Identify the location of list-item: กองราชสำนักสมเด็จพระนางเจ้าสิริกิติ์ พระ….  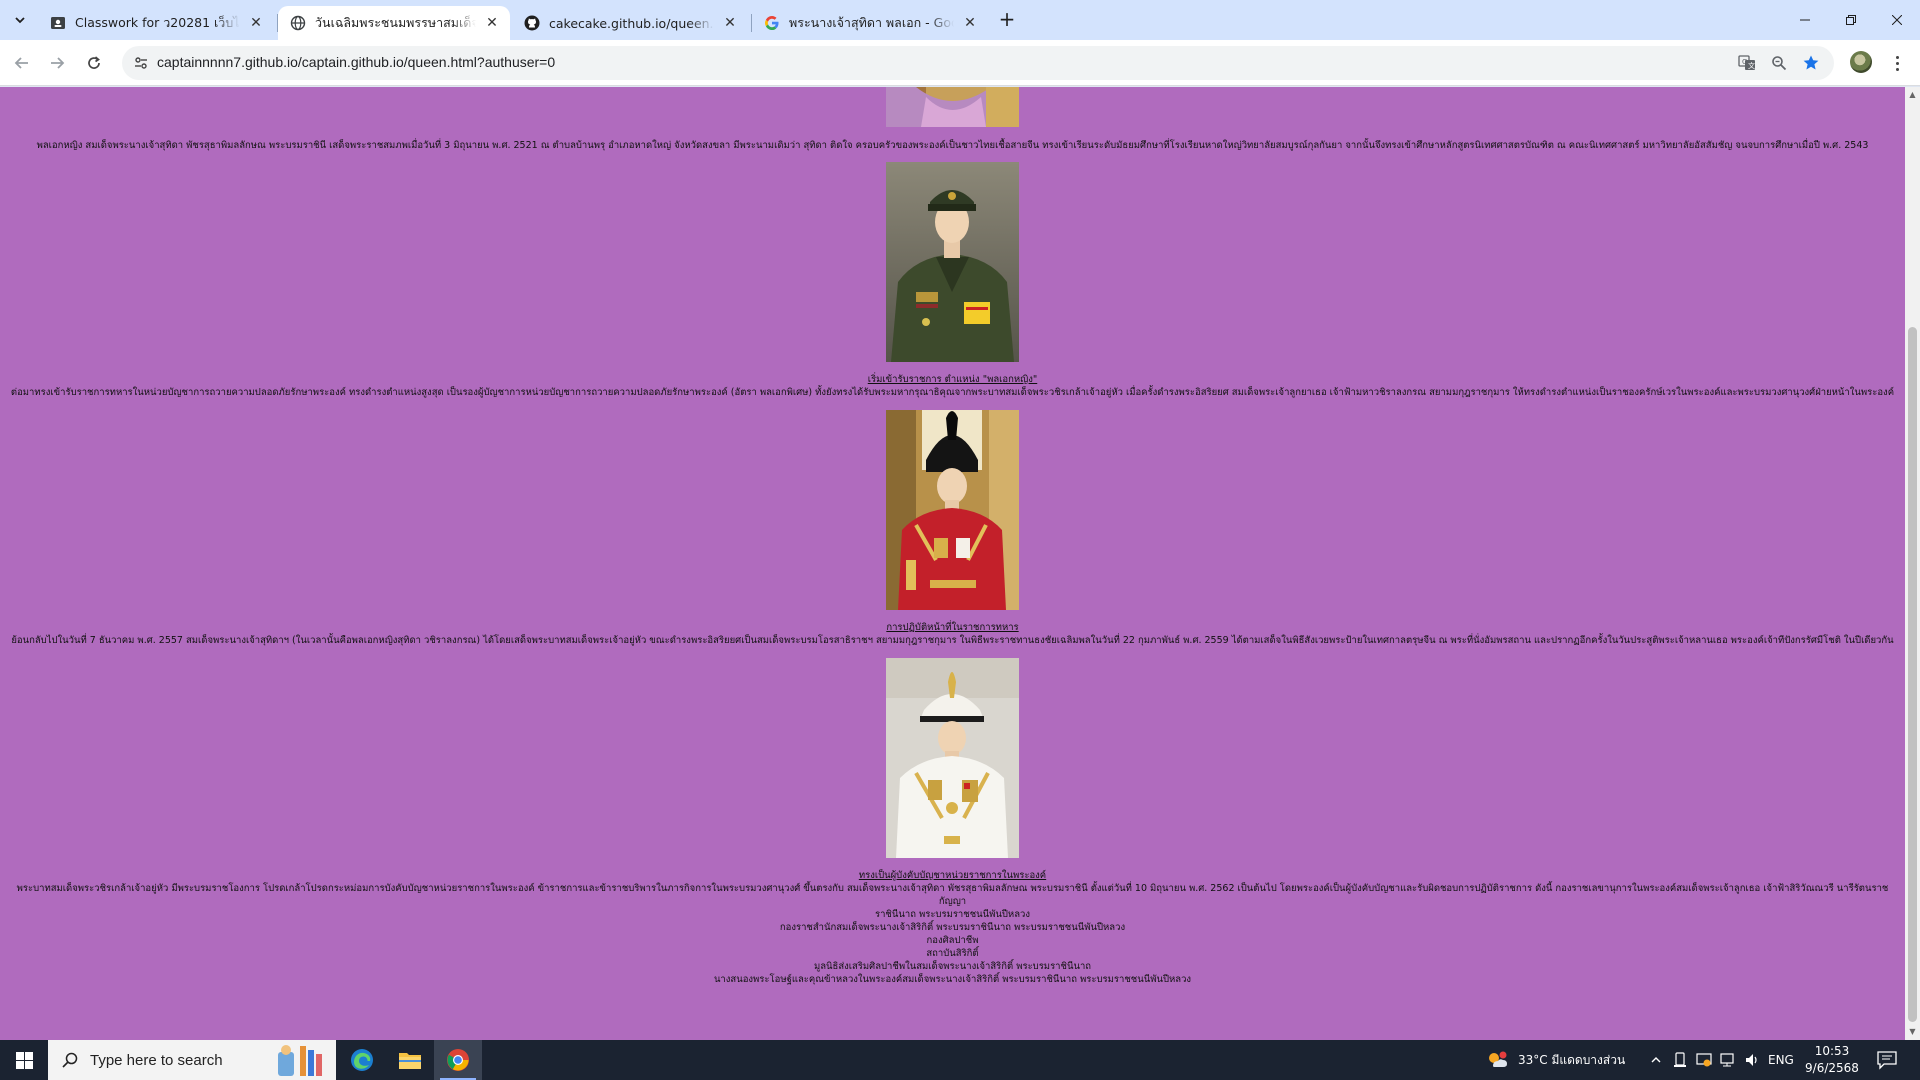
(952, 927).